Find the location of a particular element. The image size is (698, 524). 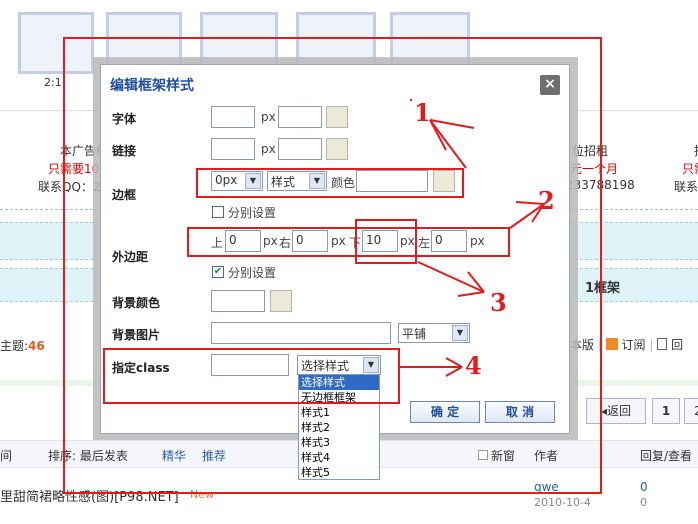

annotation-arrows is located at coordinates (472, 237).